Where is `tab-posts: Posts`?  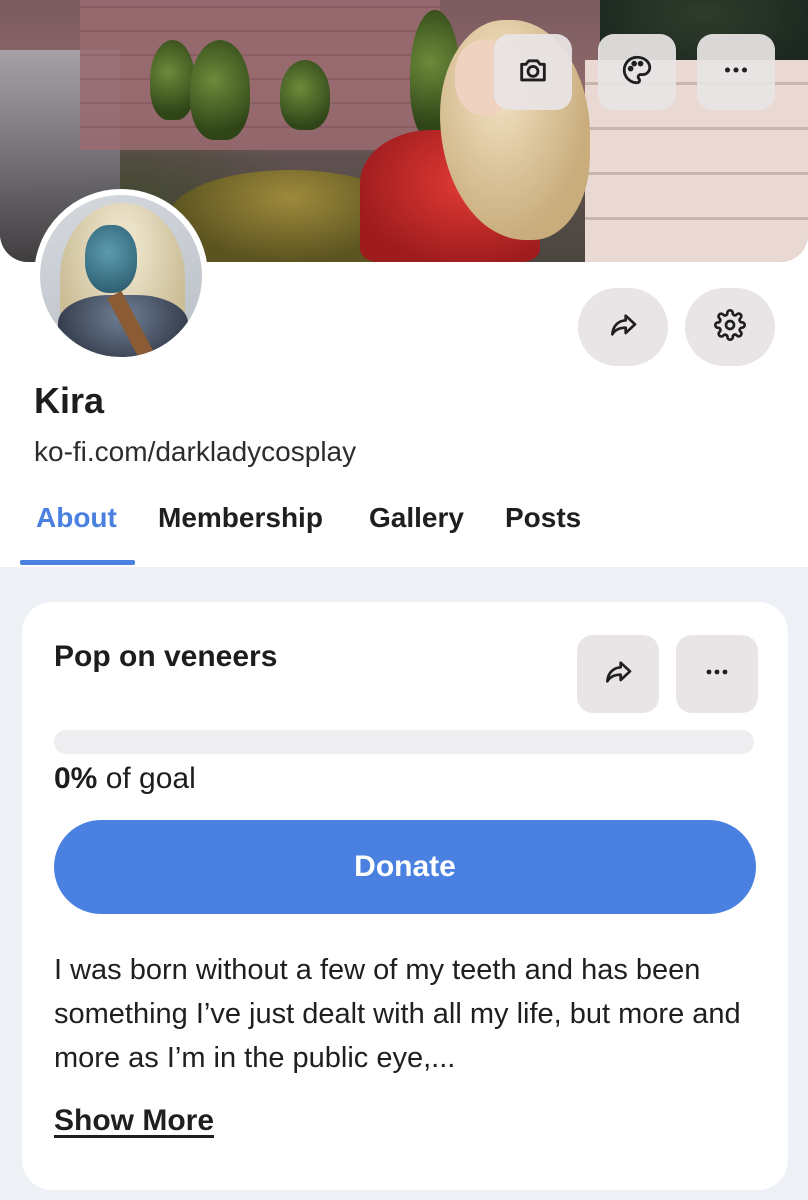
tab-posts: Posts is located at coordinates (543, 532).